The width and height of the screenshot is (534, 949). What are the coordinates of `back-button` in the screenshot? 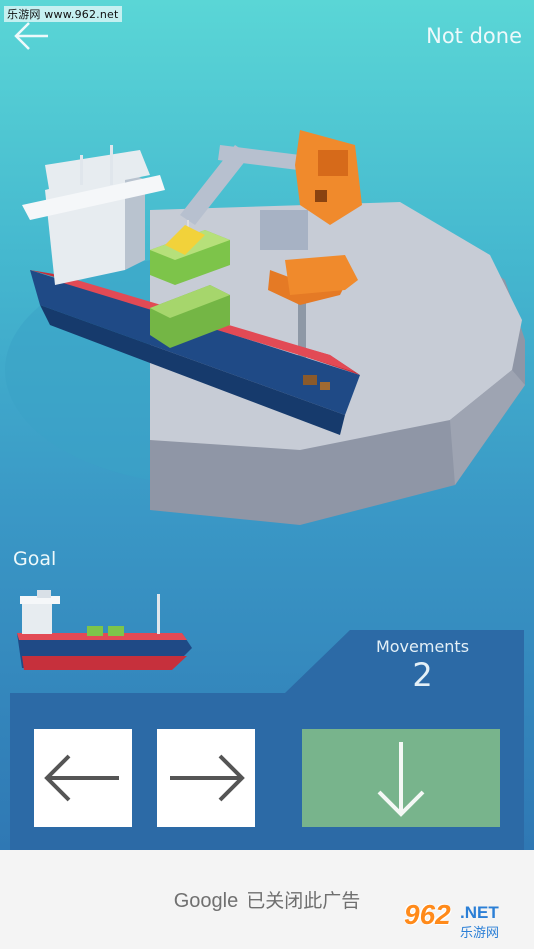 It's located at (32, 36).